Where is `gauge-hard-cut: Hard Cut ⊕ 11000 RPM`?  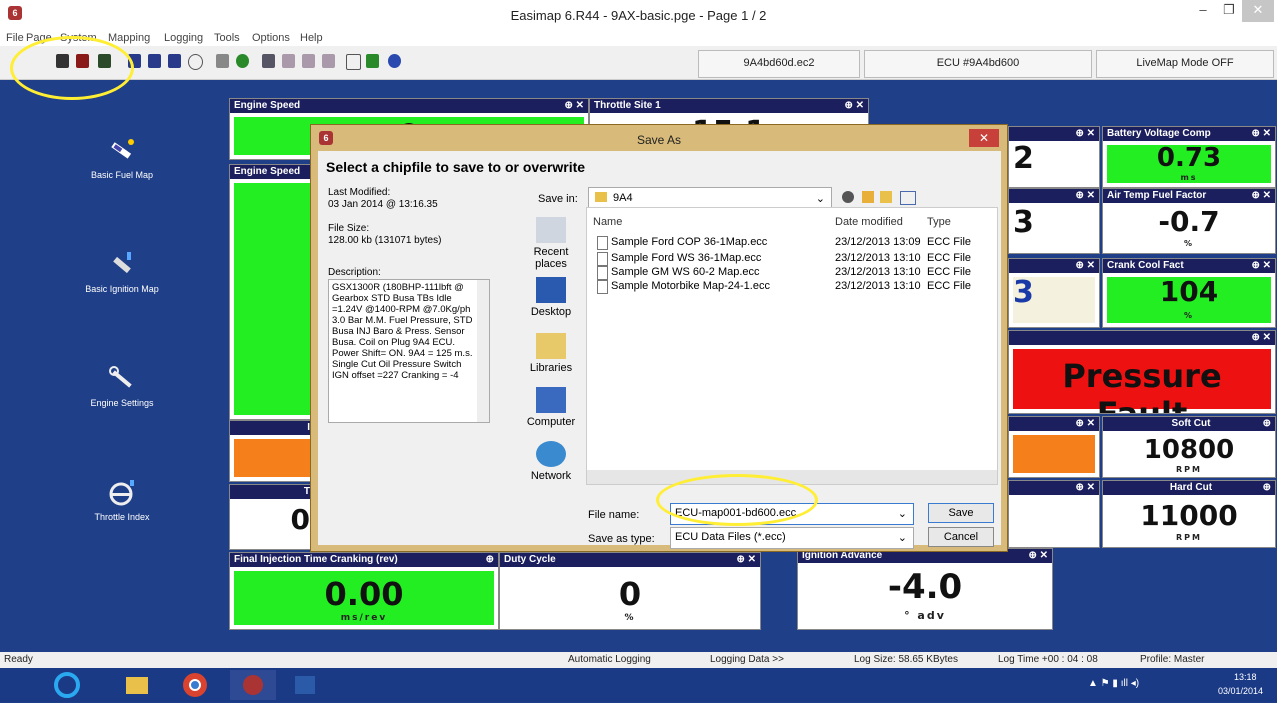
gauge-hard-cut: Hard Cut ⊕ 11000 RPM is located at coordinates (1189, 514).